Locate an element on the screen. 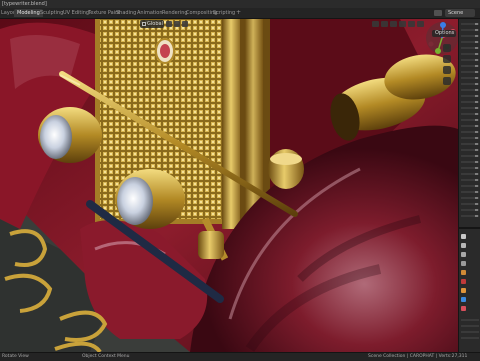 This screenshot has width=480, height=361. tab-uv-editing: UV Editing is located at coordinates (76, 13).